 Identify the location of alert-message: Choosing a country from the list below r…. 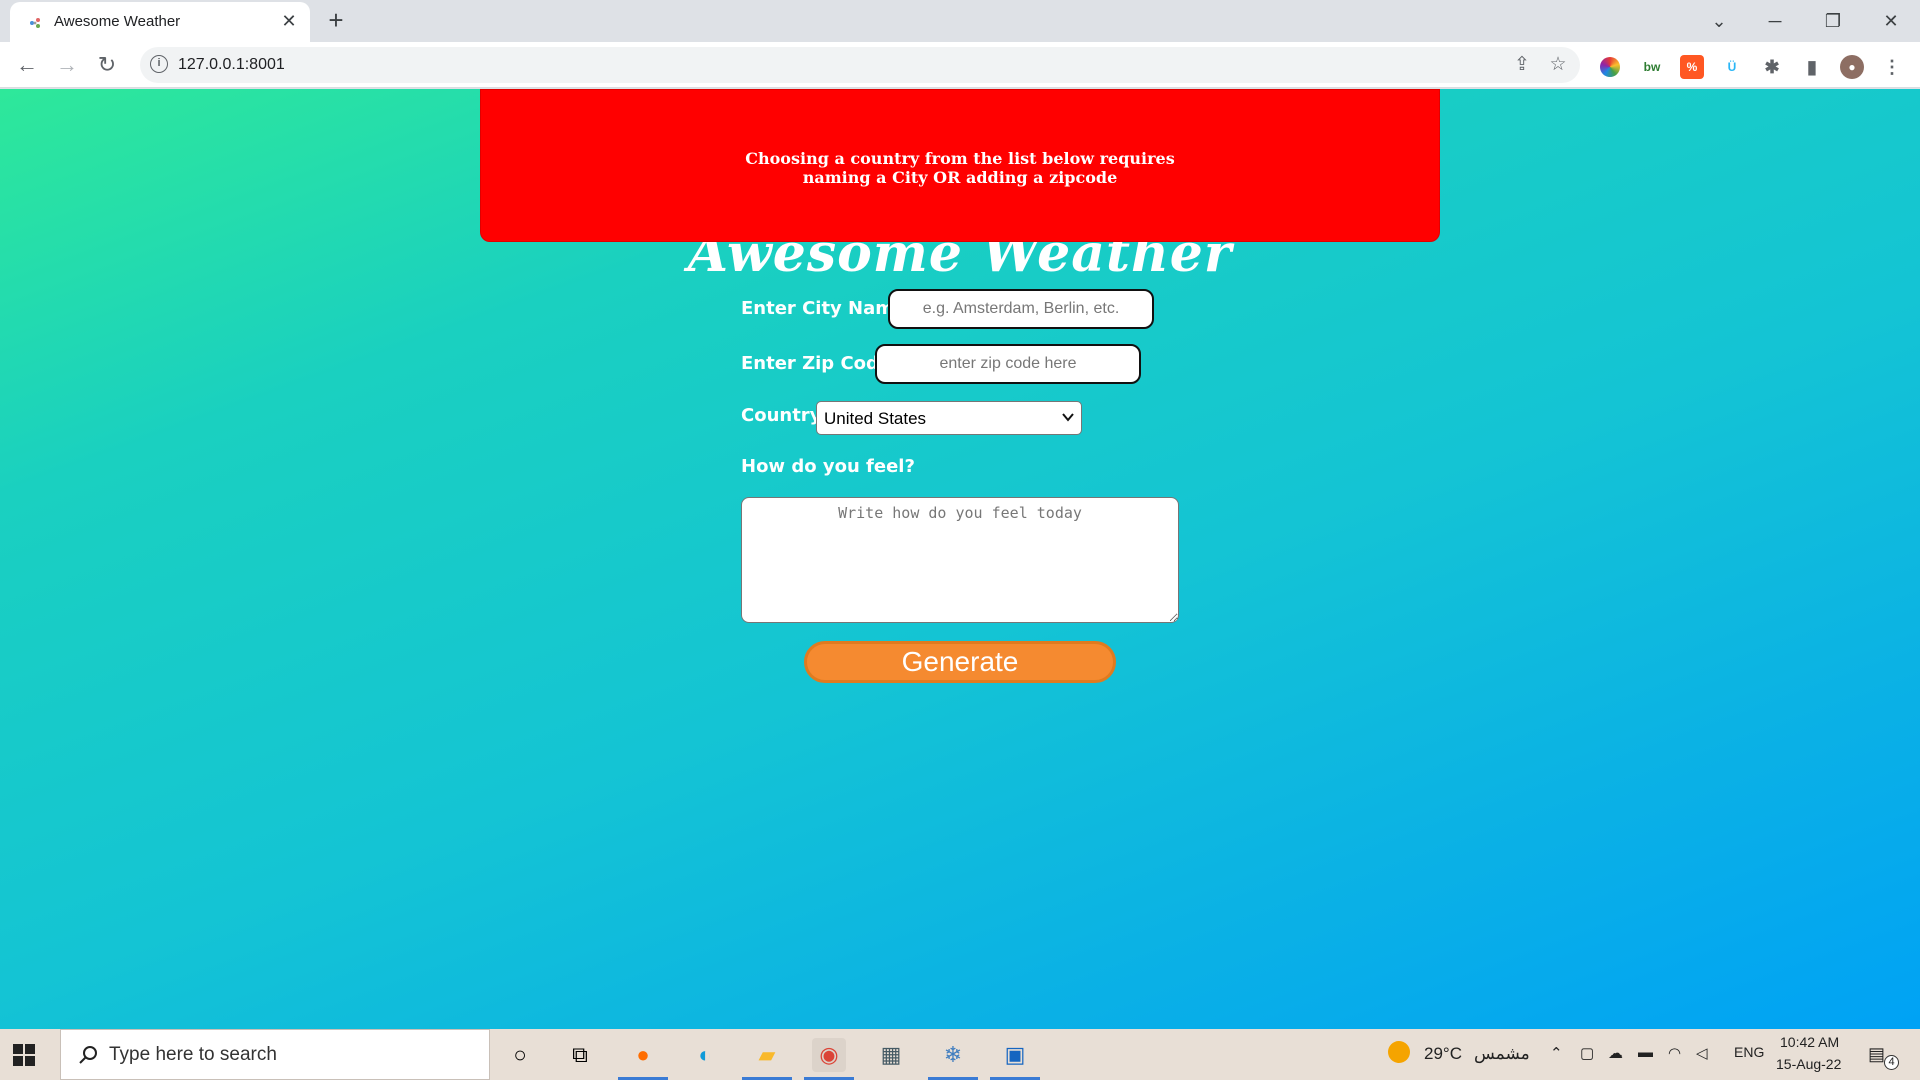
(960, 168).